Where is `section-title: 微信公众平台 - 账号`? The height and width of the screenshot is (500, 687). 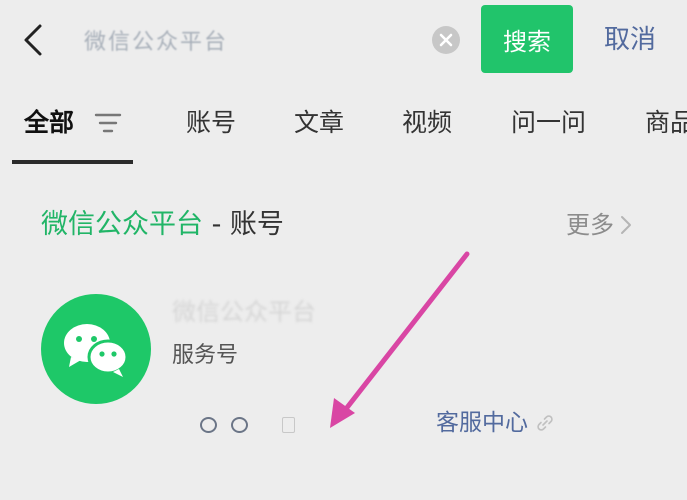 section-title: 微信公众平台 - 账号 is located at coordinates (162, 225).